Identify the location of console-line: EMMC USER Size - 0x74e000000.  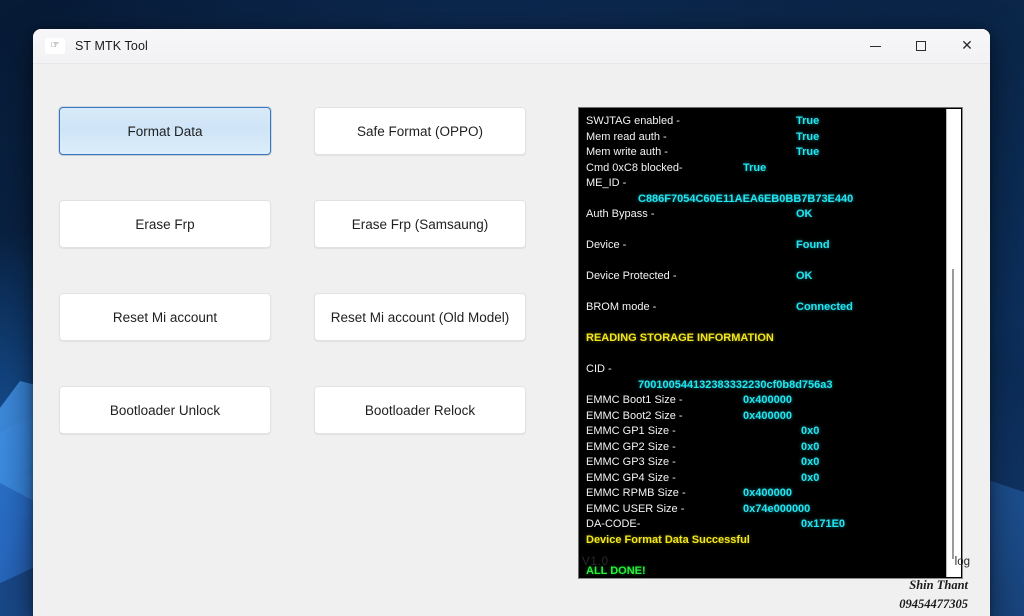
(771, 510).